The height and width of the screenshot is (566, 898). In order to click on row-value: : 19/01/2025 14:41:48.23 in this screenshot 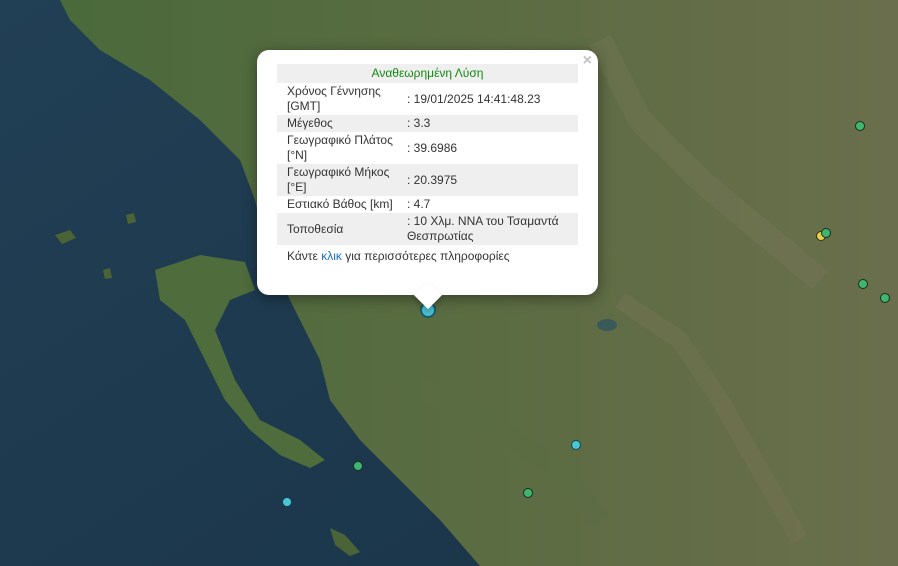, I will do `click(474, 98)`.